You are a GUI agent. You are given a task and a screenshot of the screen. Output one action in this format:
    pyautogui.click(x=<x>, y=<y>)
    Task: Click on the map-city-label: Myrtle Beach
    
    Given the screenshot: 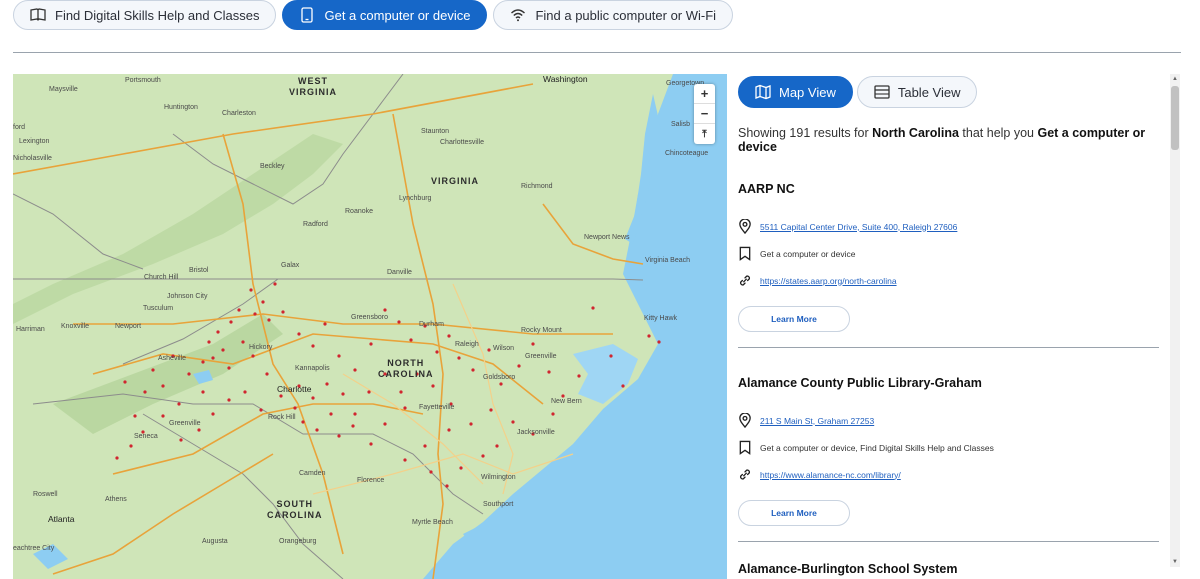 What is the action you would take?
    pyautogui.click(x=432, y=522)
    